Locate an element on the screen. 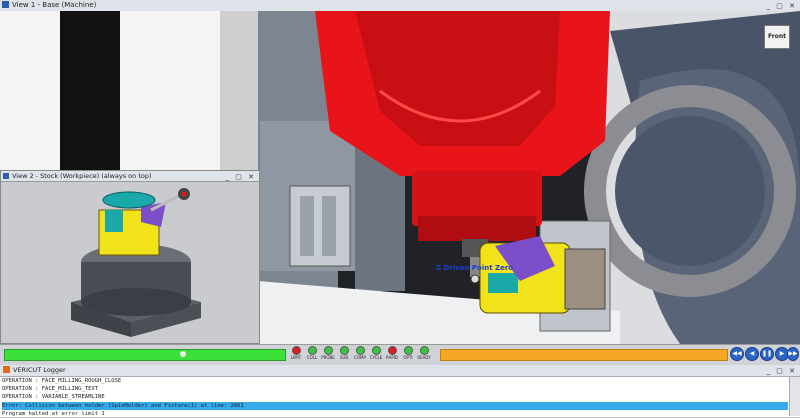 This screenshot has width=800, height=418. logger-icon is located at coordinates (6, 369).